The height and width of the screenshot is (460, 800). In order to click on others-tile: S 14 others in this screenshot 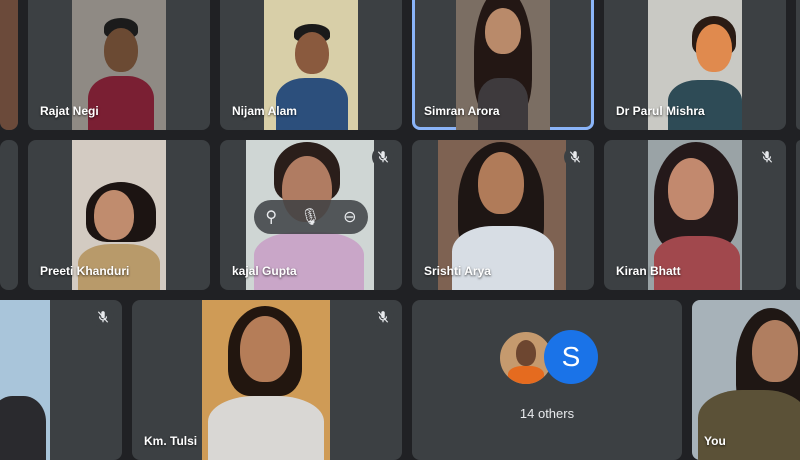, I will do `click(547, 380)`.